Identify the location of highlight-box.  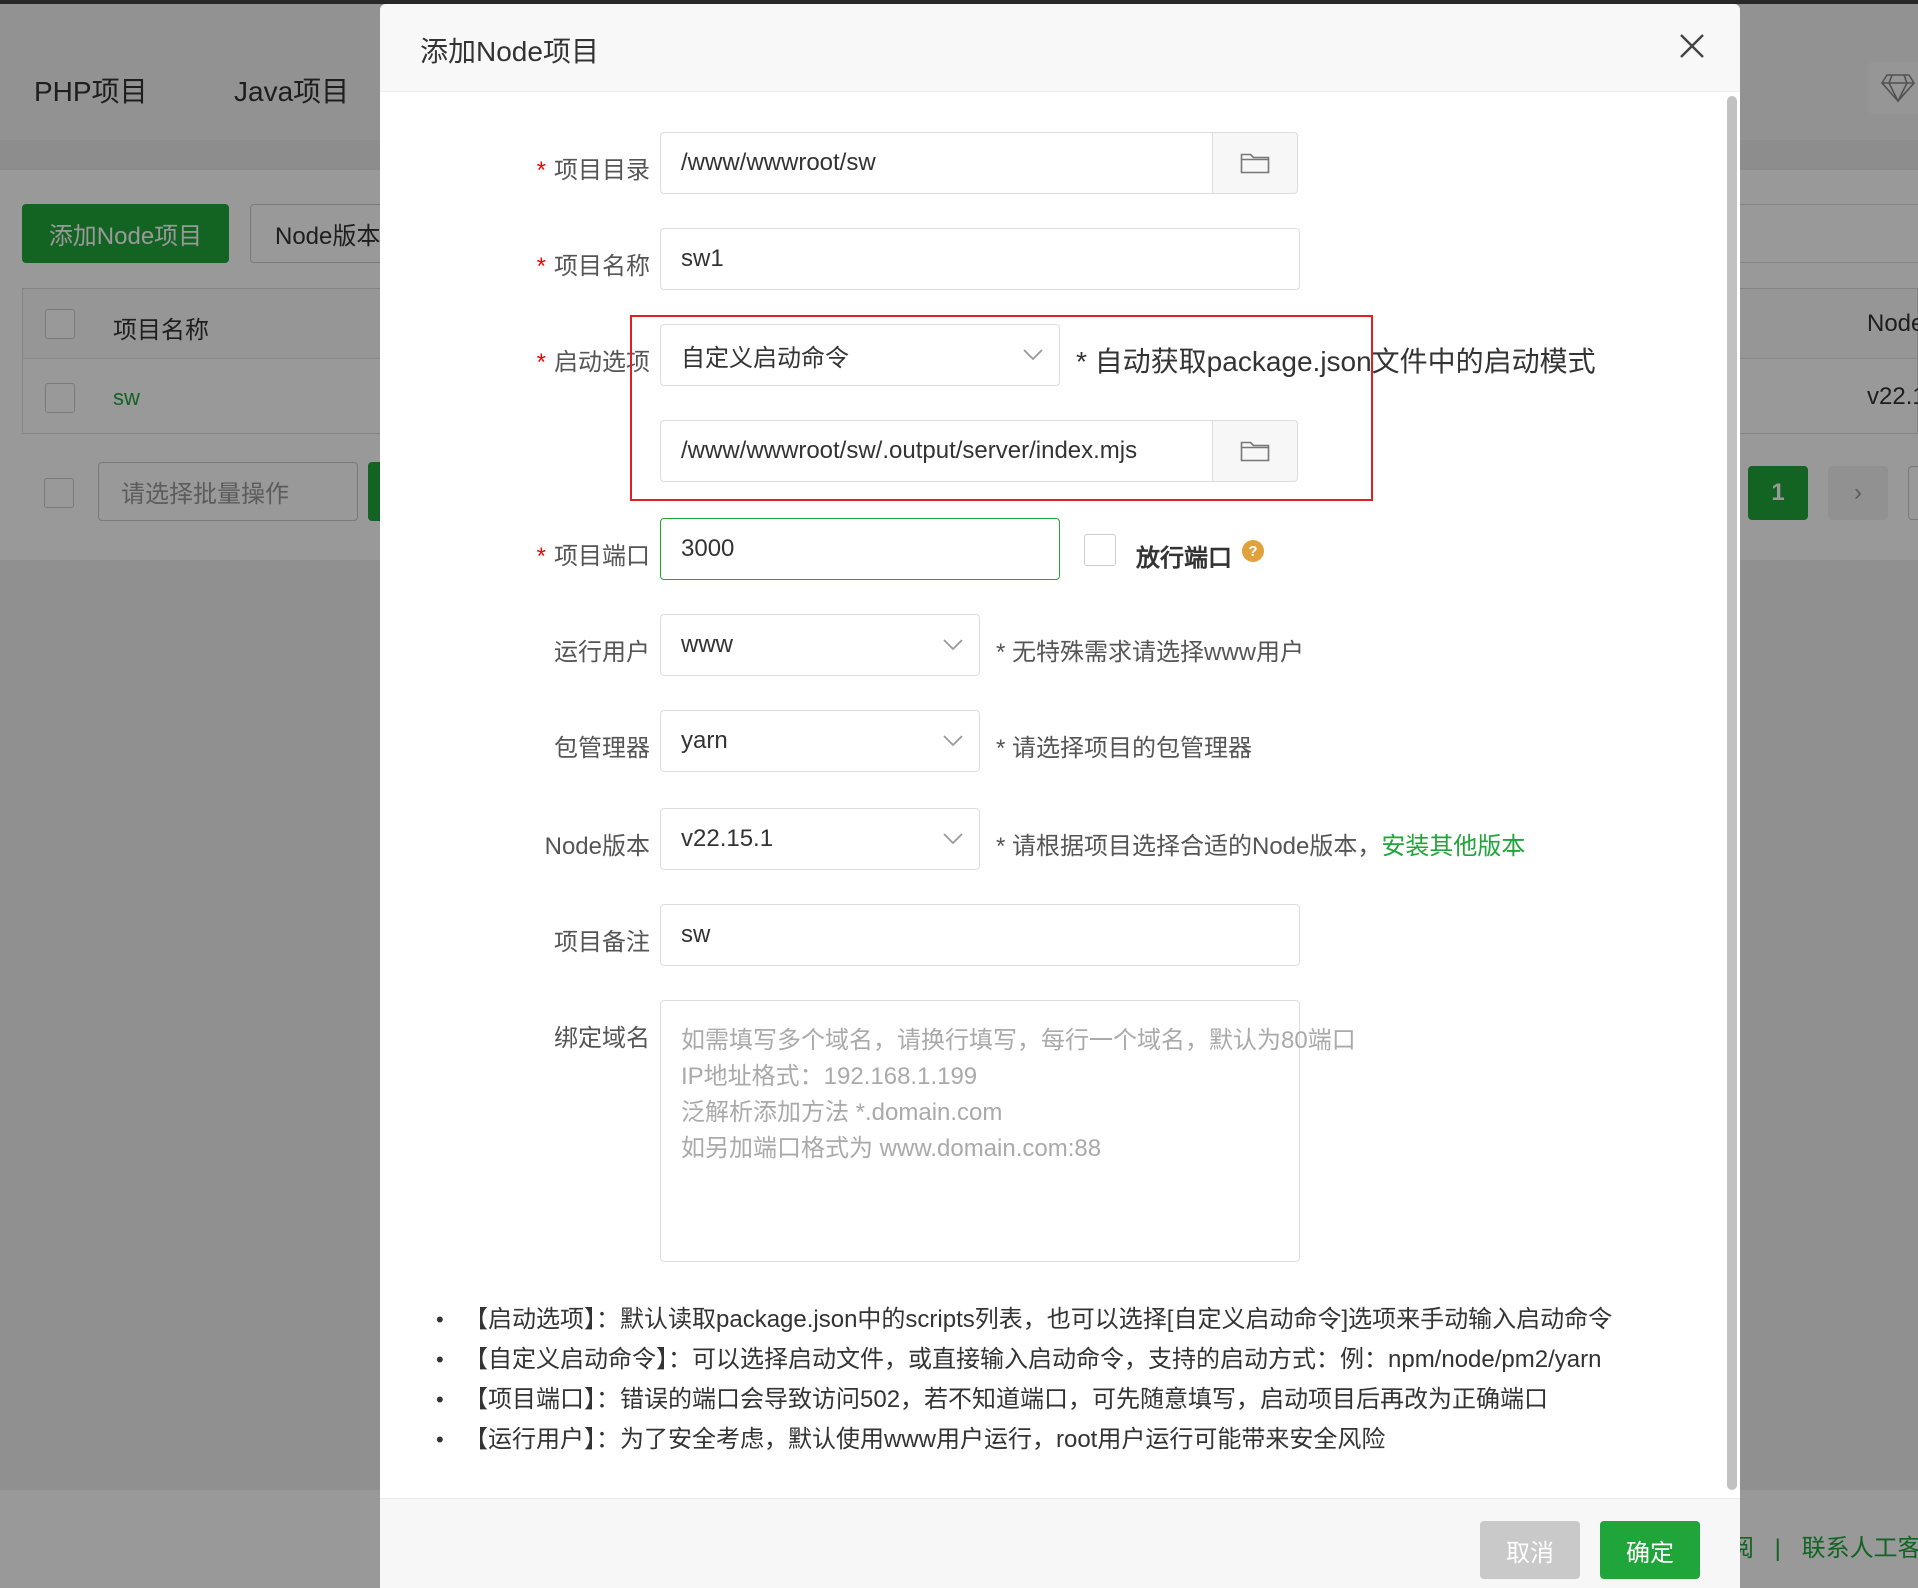
(1001, 408).